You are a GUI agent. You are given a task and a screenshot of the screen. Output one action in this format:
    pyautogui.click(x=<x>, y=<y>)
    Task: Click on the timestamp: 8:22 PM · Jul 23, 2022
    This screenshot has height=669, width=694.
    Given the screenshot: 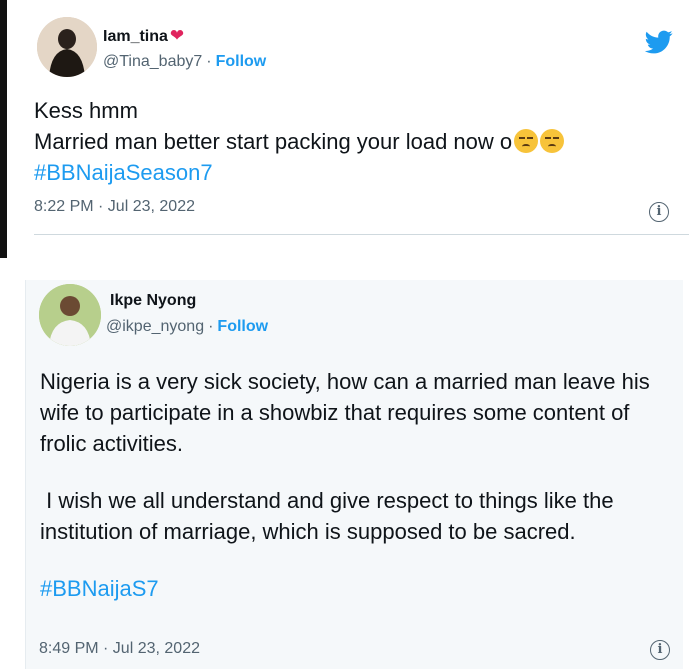 What is the action you would take?
    pyautogui.click(x=114, y=207)
    